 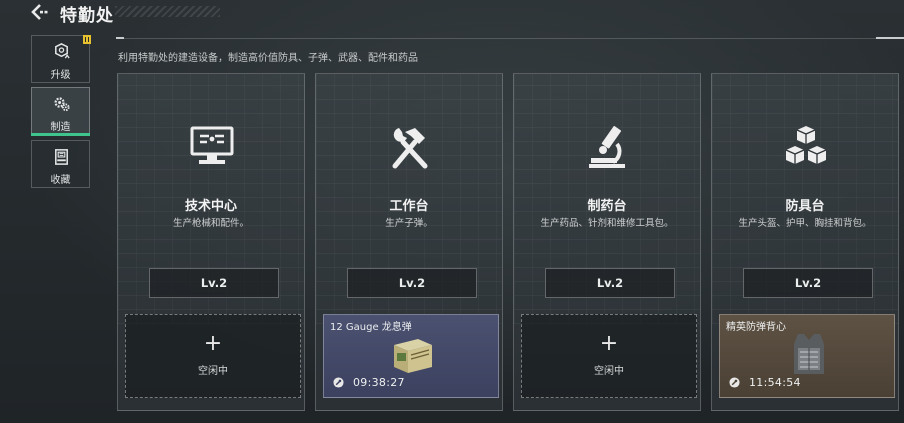 I want to click on back-arrow-icon, so click(x=39, y=12).